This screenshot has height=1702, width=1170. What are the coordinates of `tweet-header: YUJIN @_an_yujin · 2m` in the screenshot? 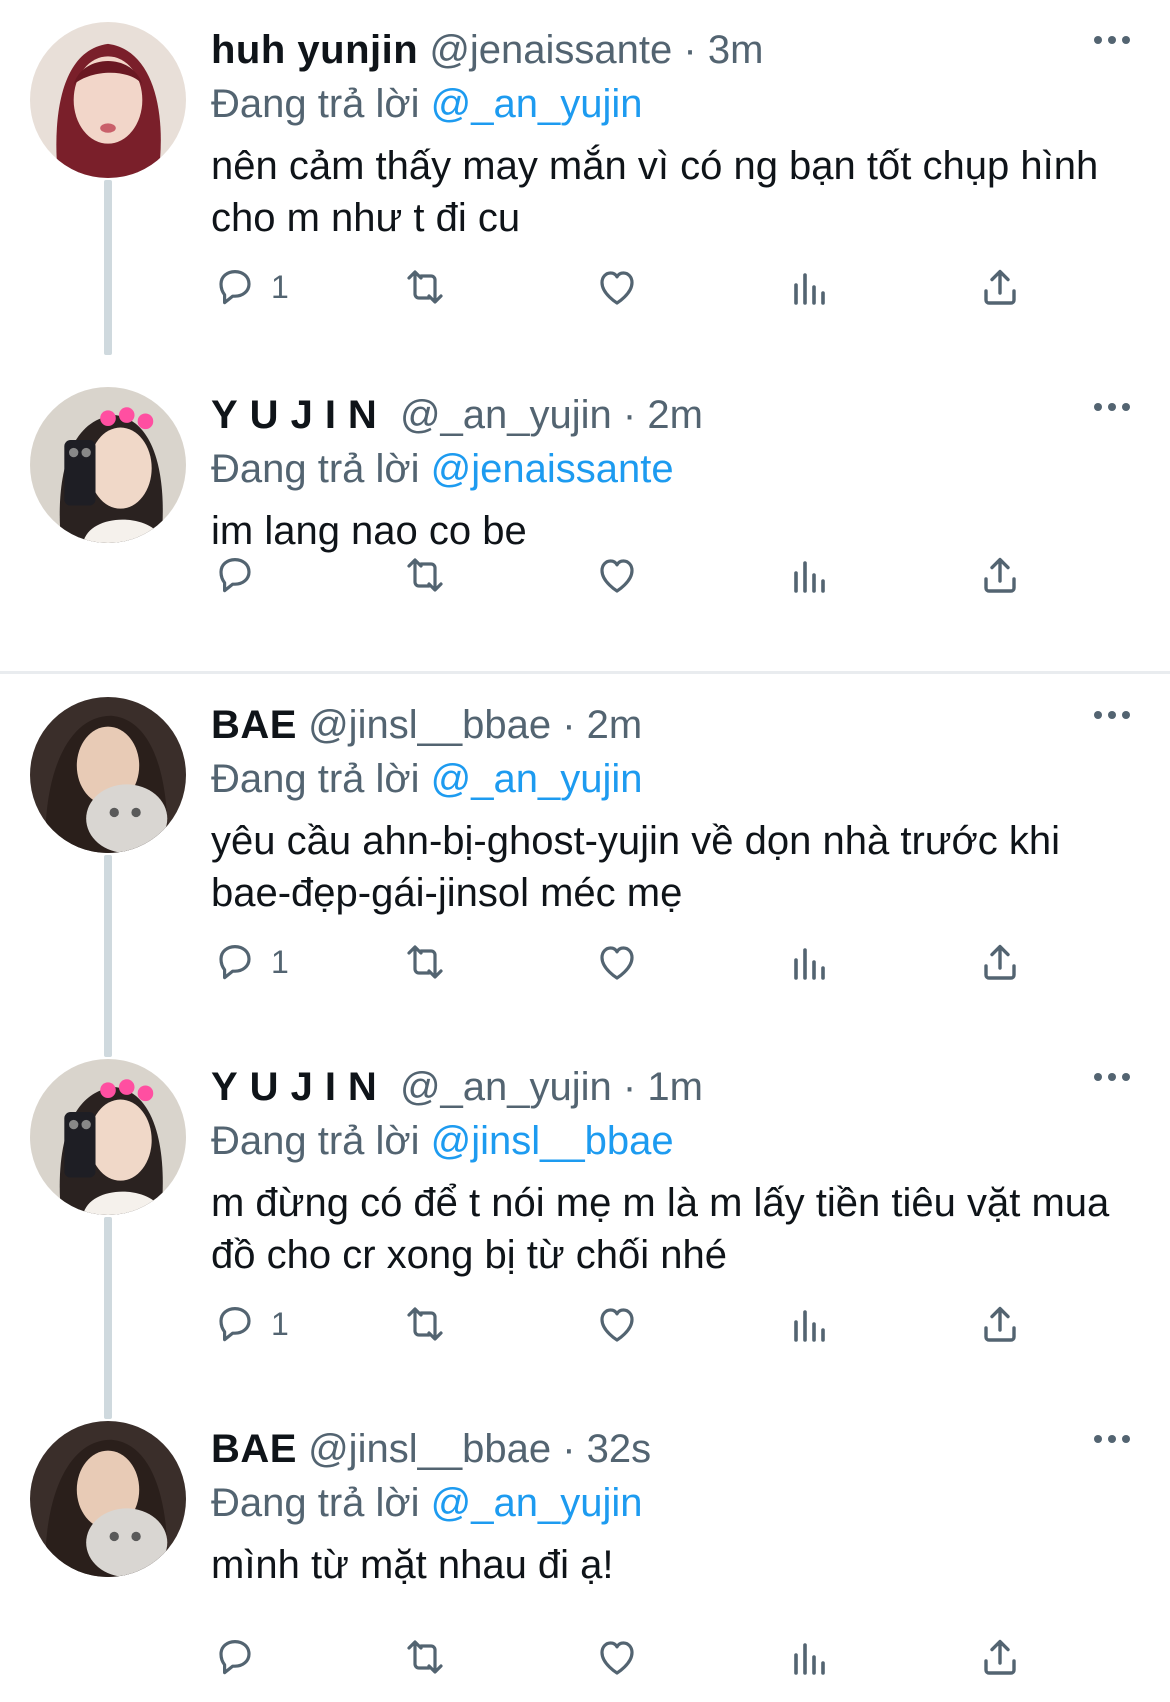 It's located at (690, 415).